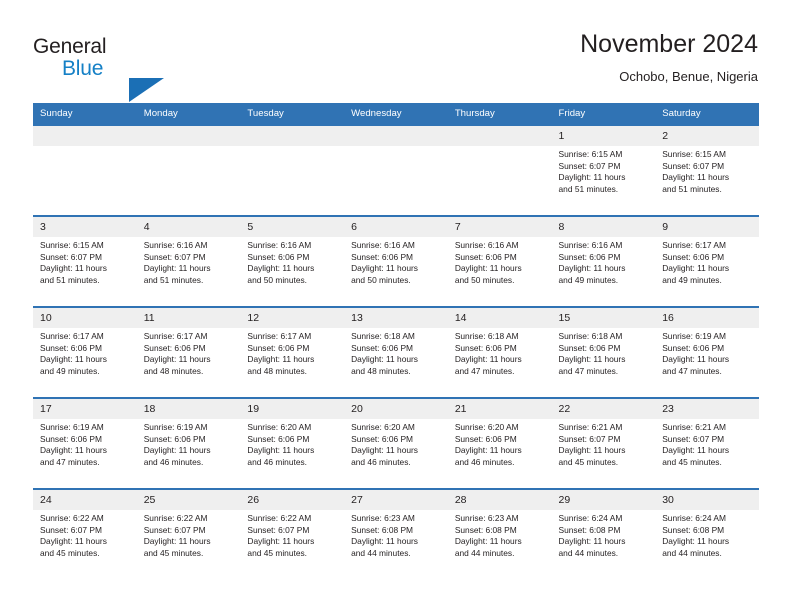  What do you see at coordinates (85, 500) in the screenshot?
I see `day-number: 24` at bounding box center [85, 500].